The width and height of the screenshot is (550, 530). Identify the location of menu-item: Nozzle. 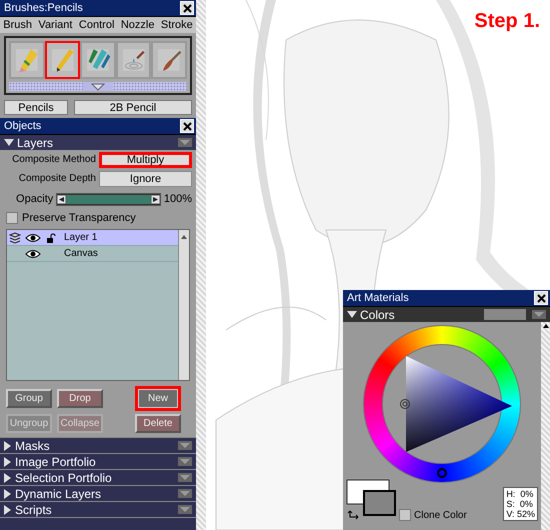
(137, 25).